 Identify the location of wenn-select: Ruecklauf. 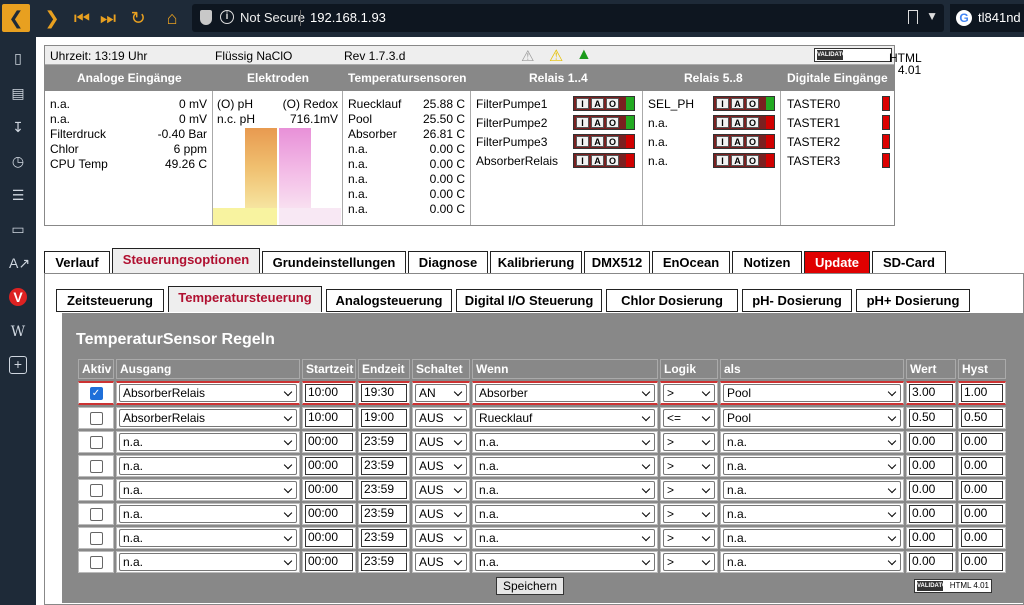
(565, 418).